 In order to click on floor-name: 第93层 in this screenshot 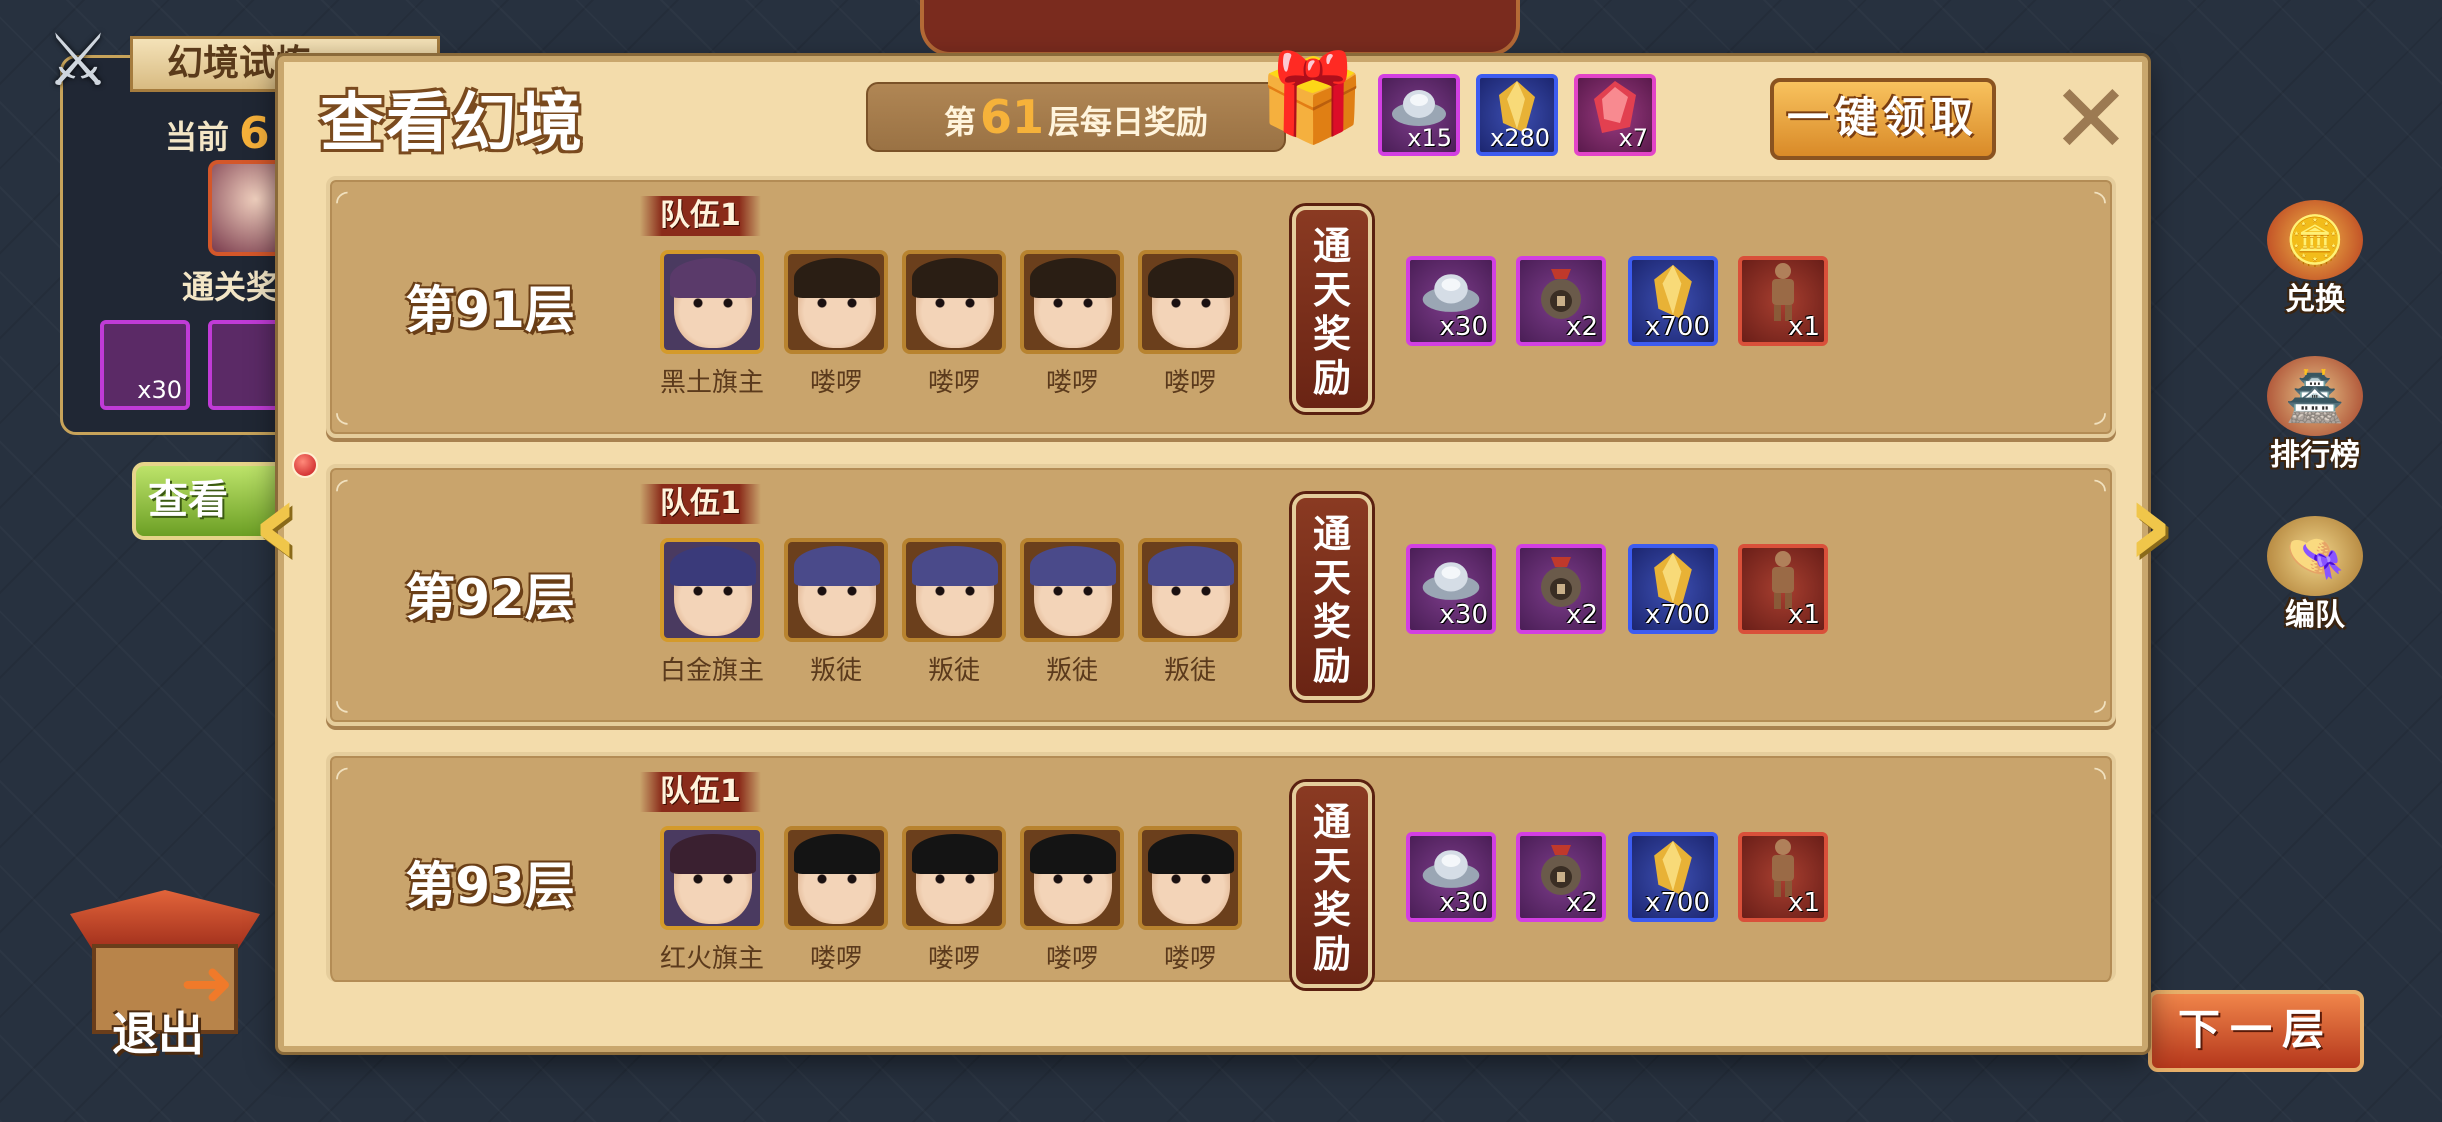, I will do `click(490, 886)`.